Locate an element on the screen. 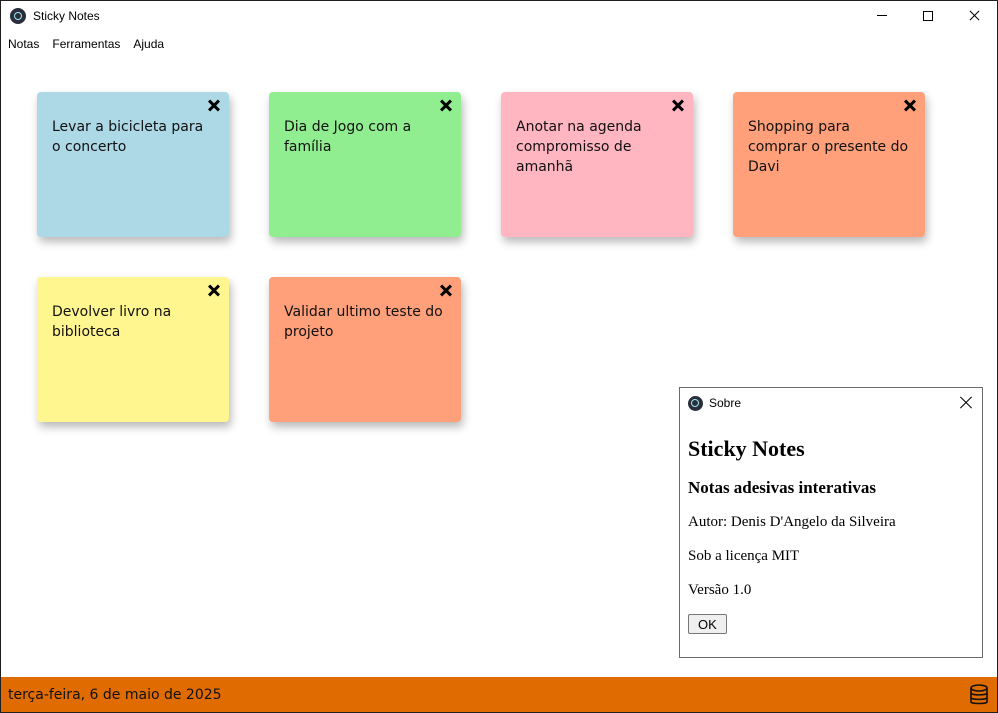 The width and height of the screenshot is (998, 713). about-subheading: Notas adesivas interativas is located at coordinates (782, 487).